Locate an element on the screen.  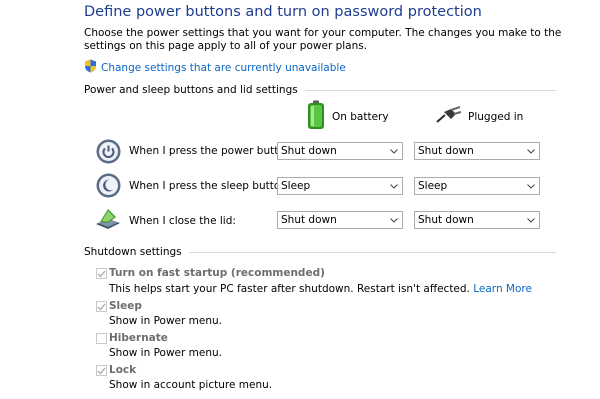
power-section-header: Power and sleep buttons and lid settings is located at coordinates (320, 90).